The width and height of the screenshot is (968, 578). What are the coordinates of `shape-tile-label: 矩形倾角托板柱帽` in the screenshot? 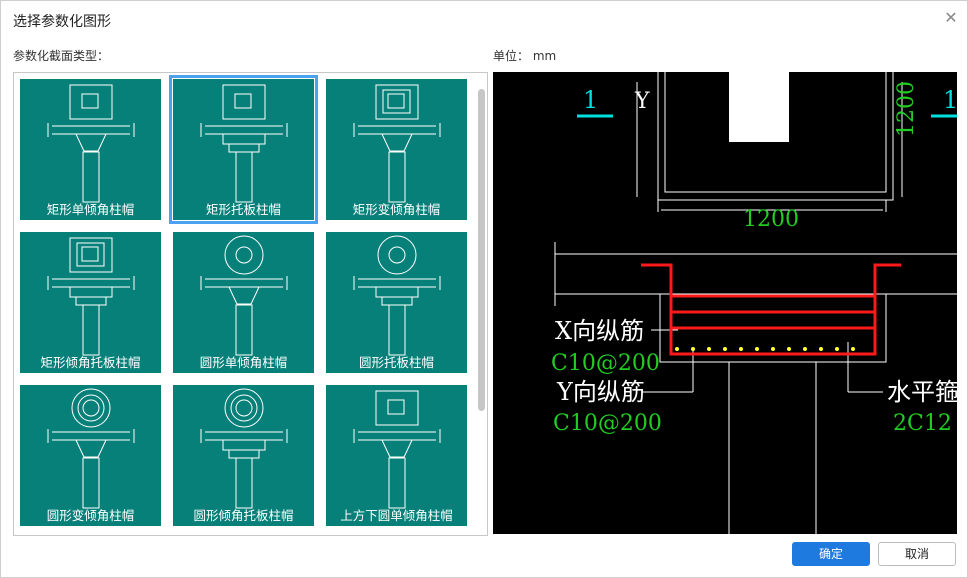 It's located at (90, 362).